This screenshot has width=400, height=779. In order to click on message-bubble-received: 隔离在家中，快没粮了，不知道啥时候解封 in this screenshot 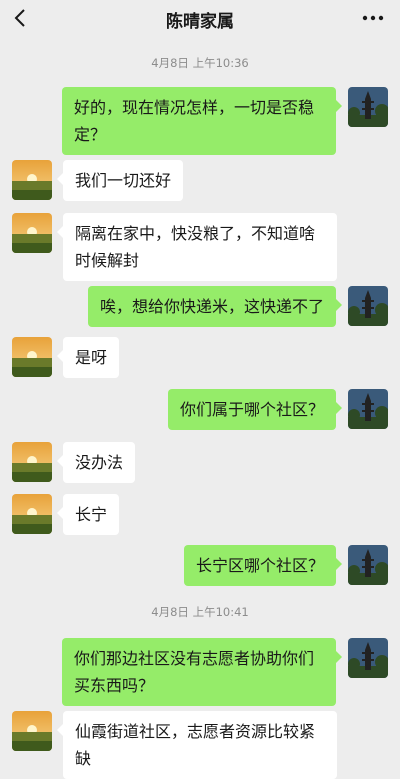, I will do `click(197, 247)`.